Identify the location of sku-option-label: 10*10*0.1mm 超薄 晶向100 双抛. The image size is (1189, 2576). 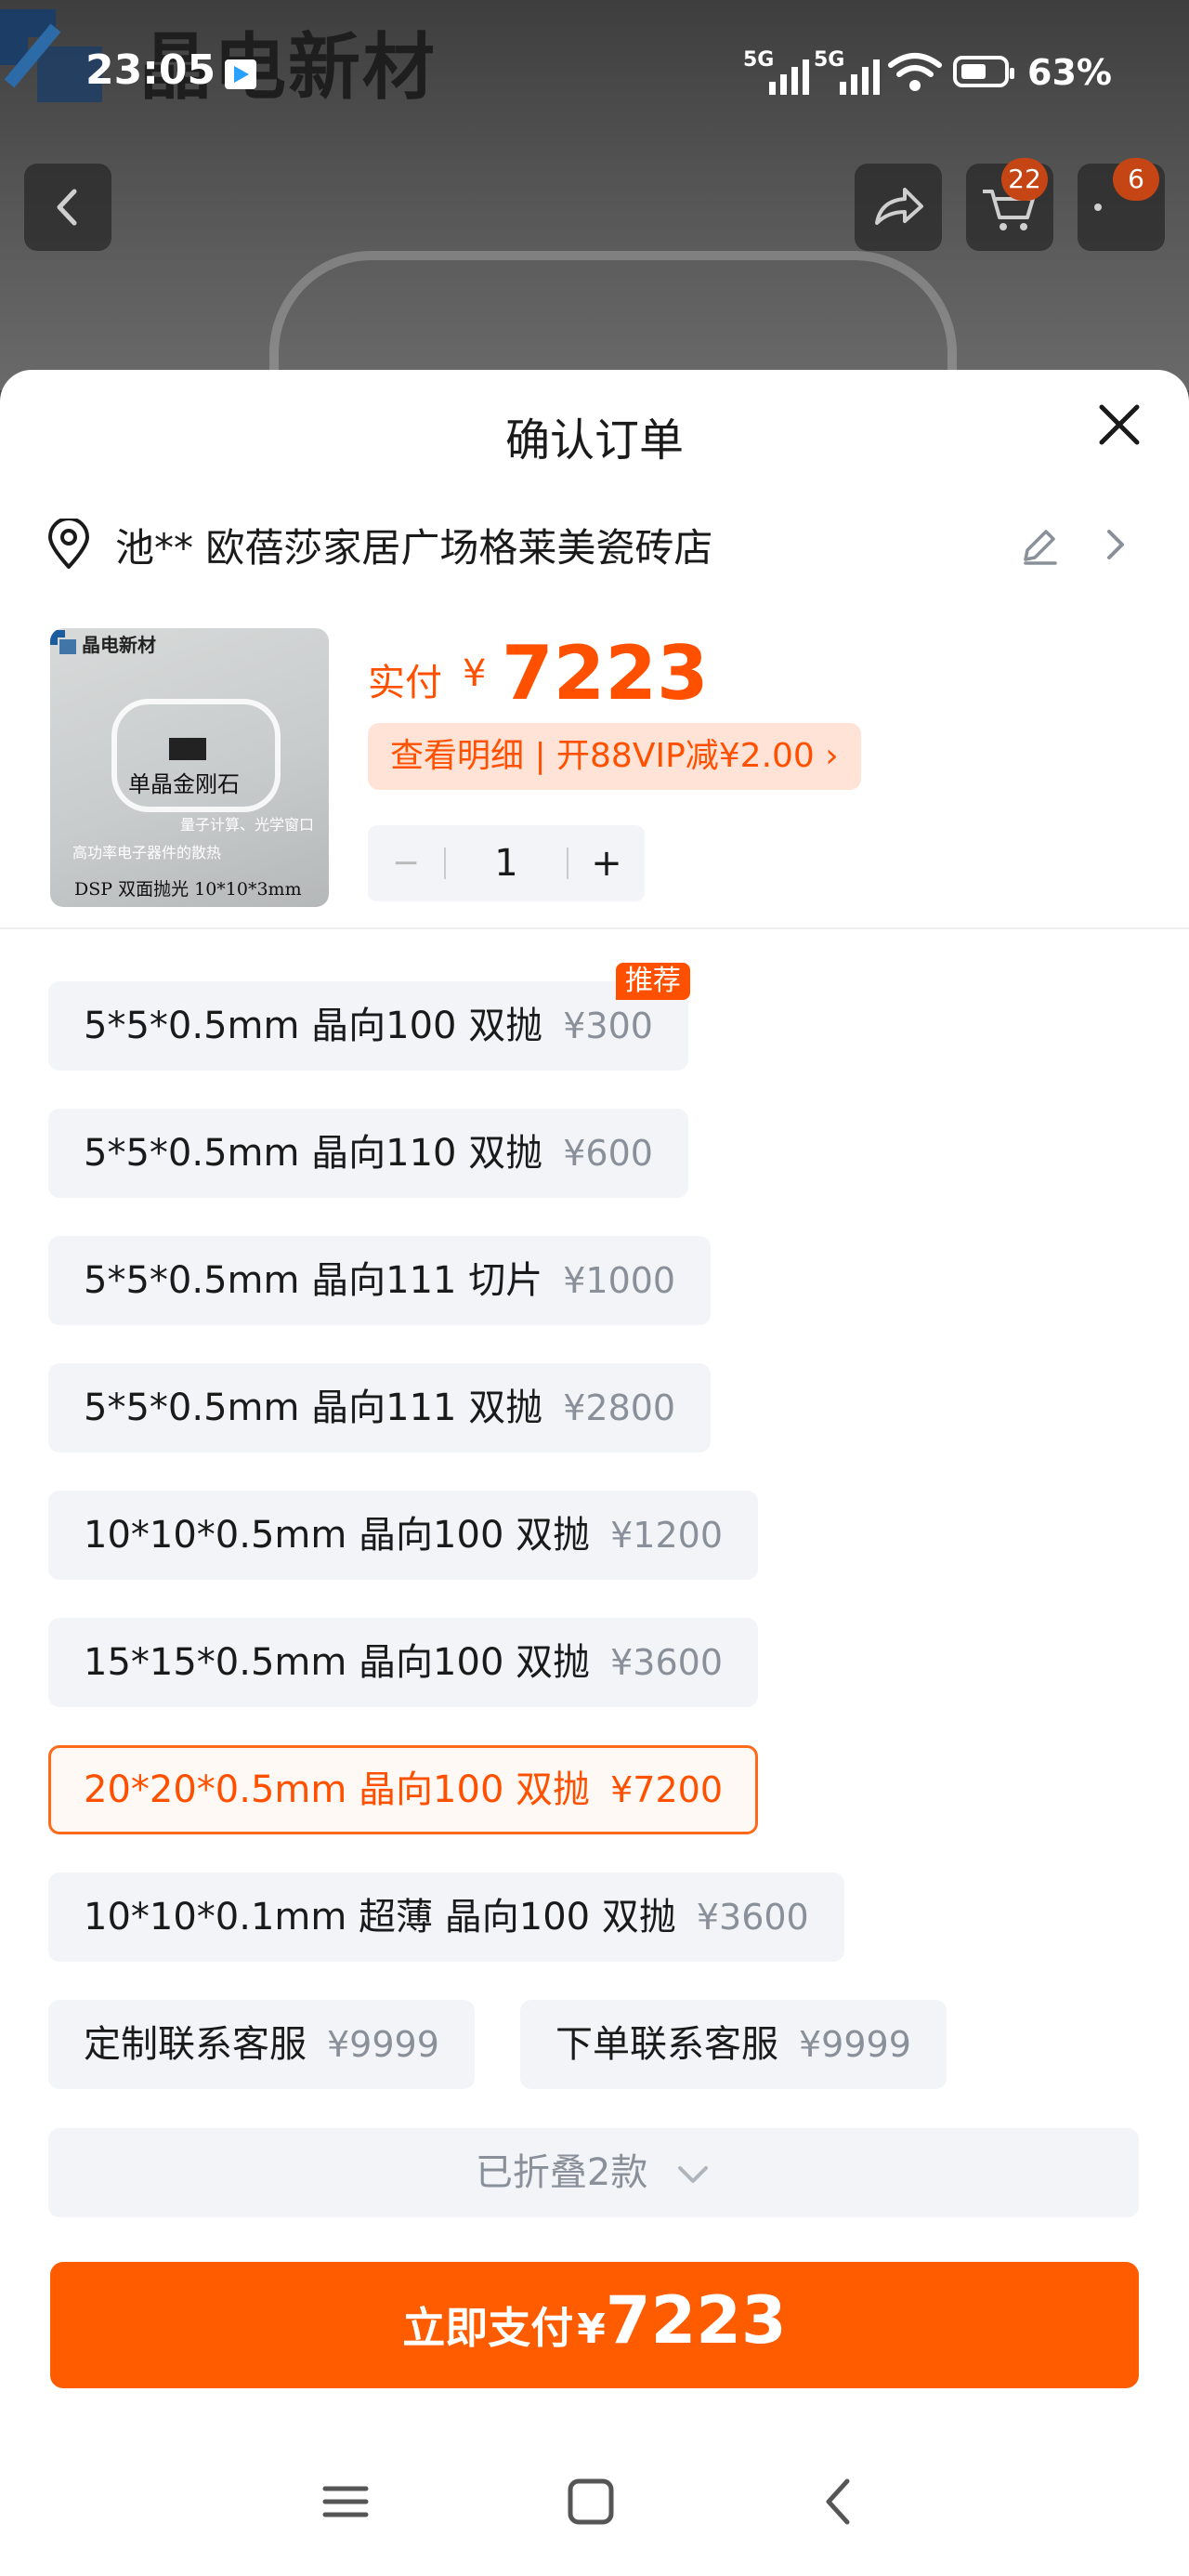
(380, 1917).